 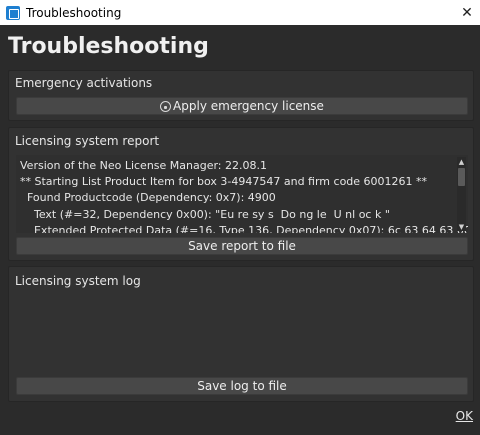 What do you see at coordinates (74, 12) in the screenshot?
I see `window-title: Troubleshooting` at bounding box center [74, 12].